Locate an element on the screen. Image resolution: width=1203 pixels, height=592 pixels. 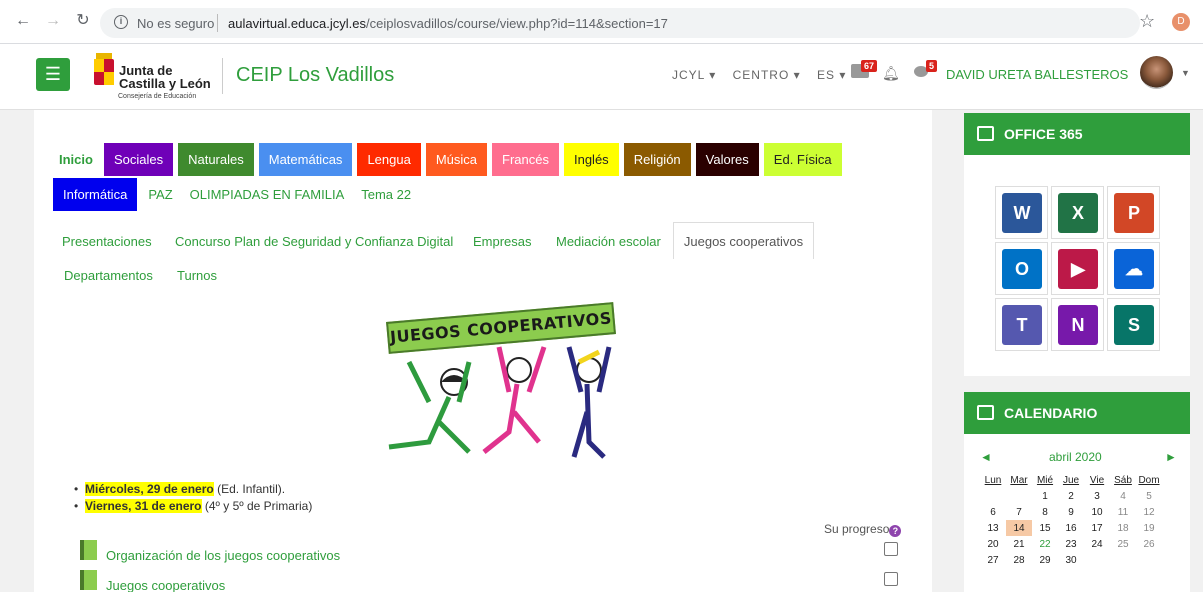
tab-informática: Informática is located at coordinates (95, 194).